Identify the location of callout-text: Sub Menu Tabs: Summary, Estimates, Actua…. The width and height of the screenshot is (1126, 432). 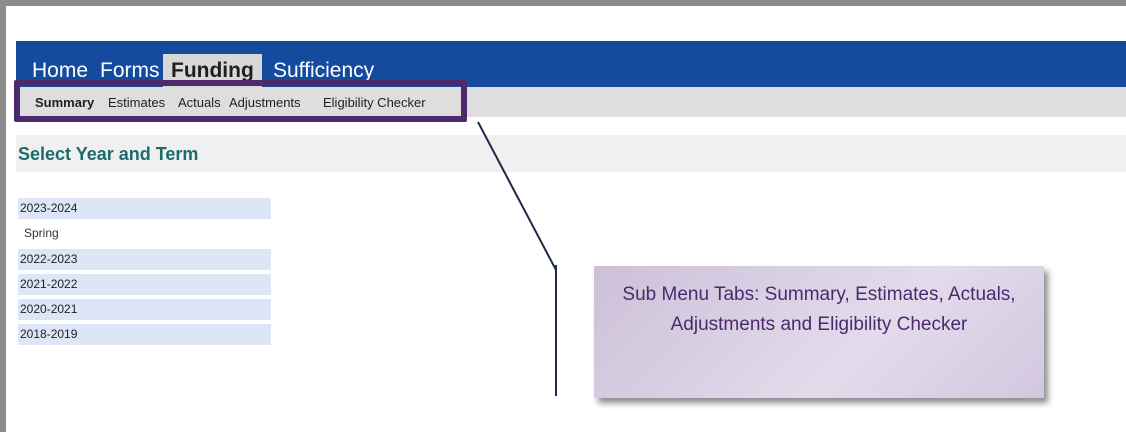
(819, 309).